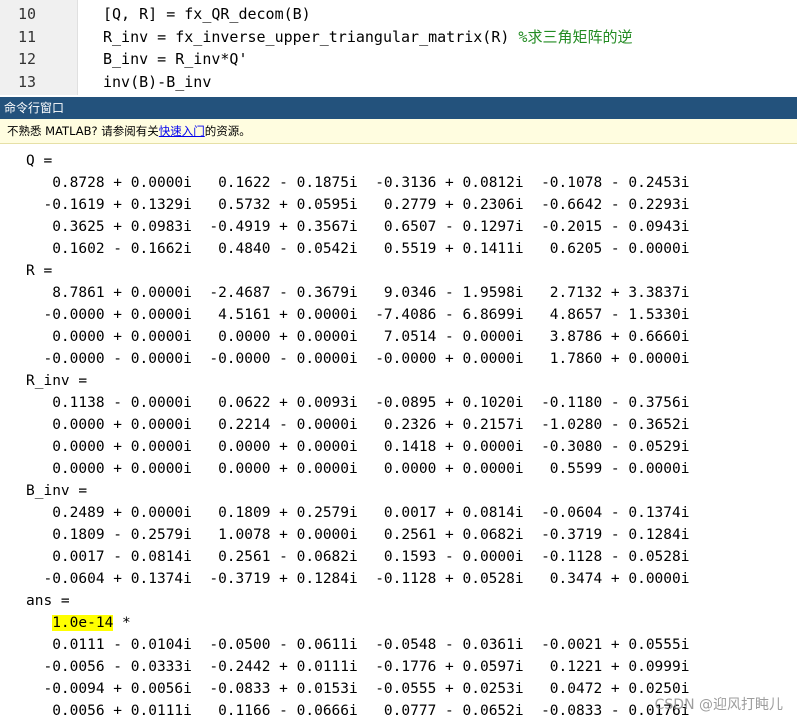  I want to click on getting-started-link: 快速入门, so click(182, 131).